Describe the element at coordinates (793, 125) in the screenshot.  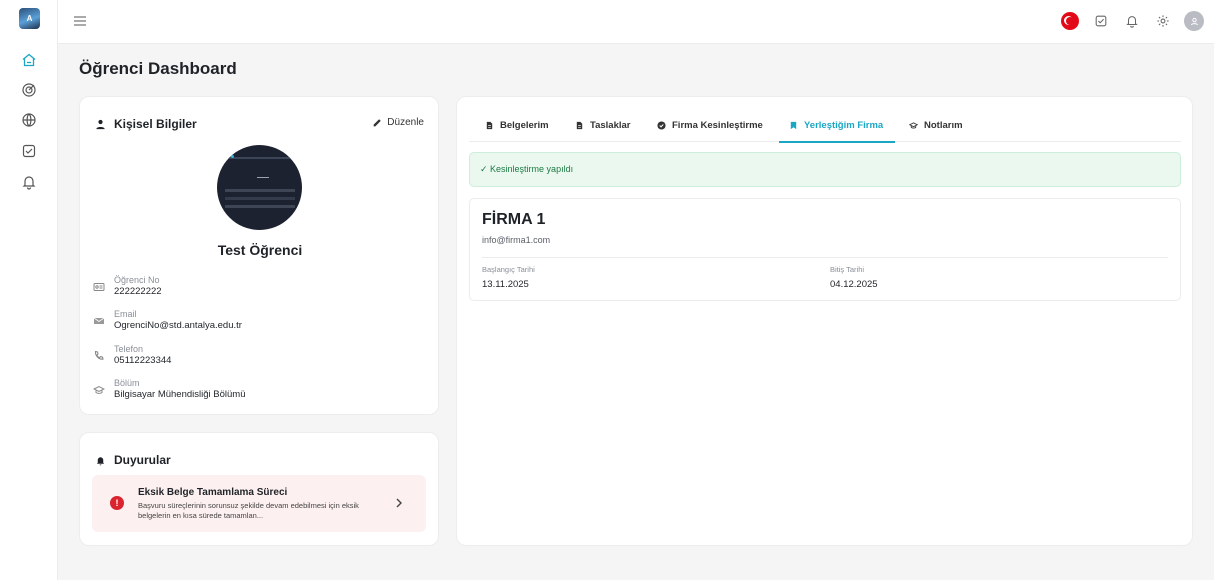
I see `bookmark-icon` at that location.